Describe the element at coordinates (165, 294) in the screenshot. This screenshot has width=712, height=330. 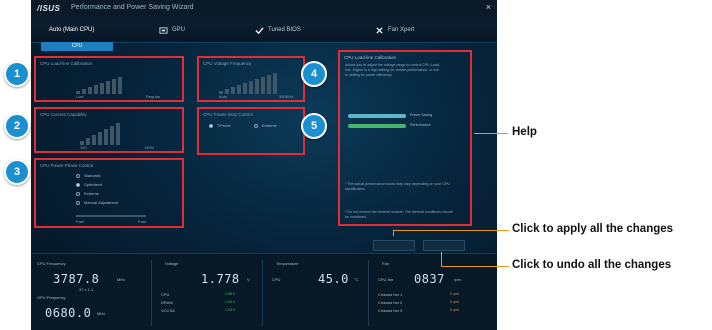
I see `voltage-row-label: CPU` at that location.